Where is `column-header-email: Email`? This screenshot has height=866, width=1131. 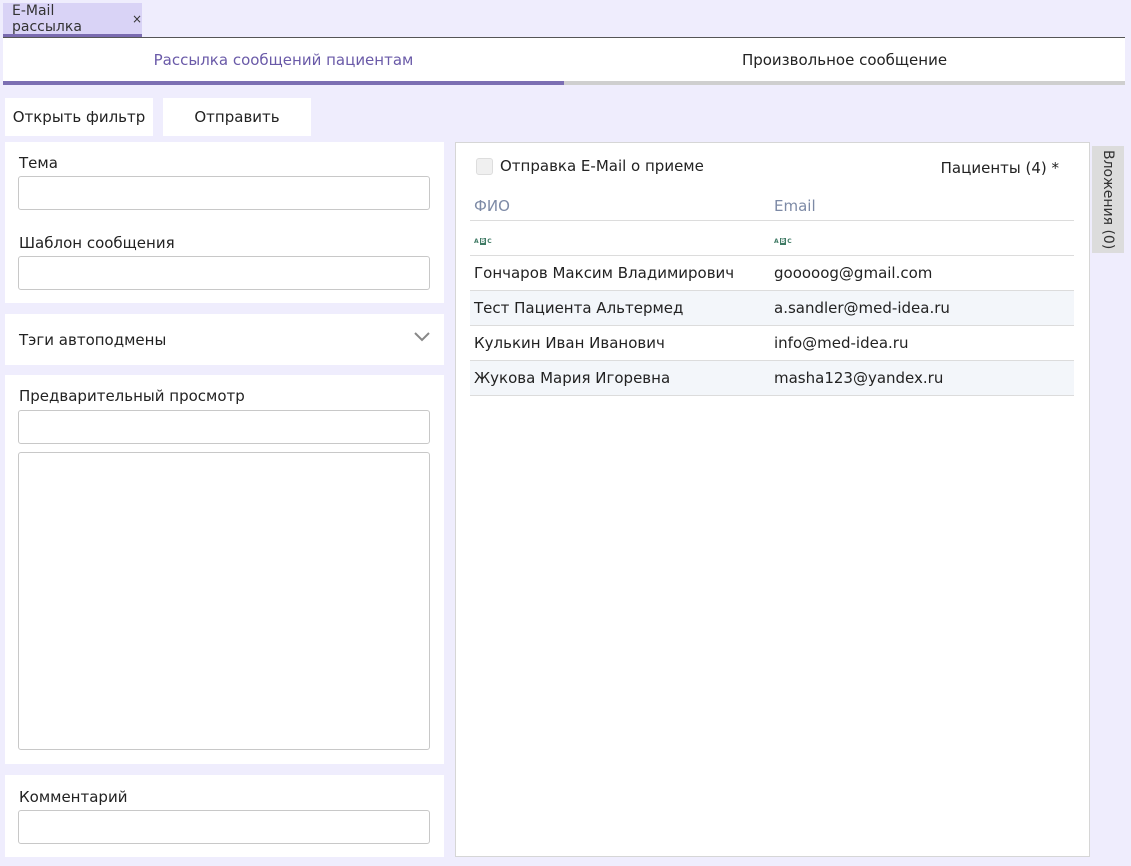 column-header-email: Email is located at coordinates (922, 206).